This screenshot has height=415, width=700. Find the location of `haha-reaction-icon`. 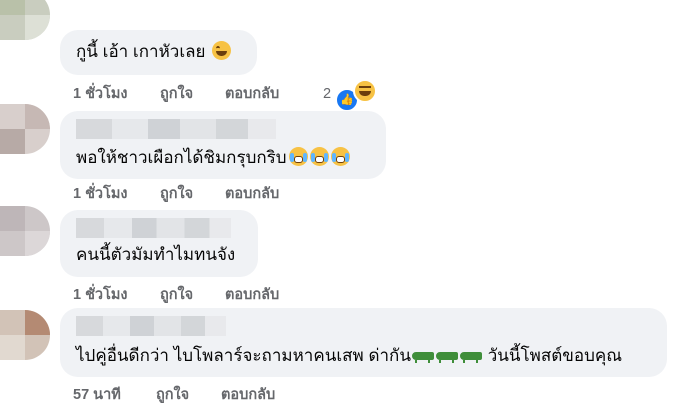

haha-reaction-icon is located at coordinates (365, 91).